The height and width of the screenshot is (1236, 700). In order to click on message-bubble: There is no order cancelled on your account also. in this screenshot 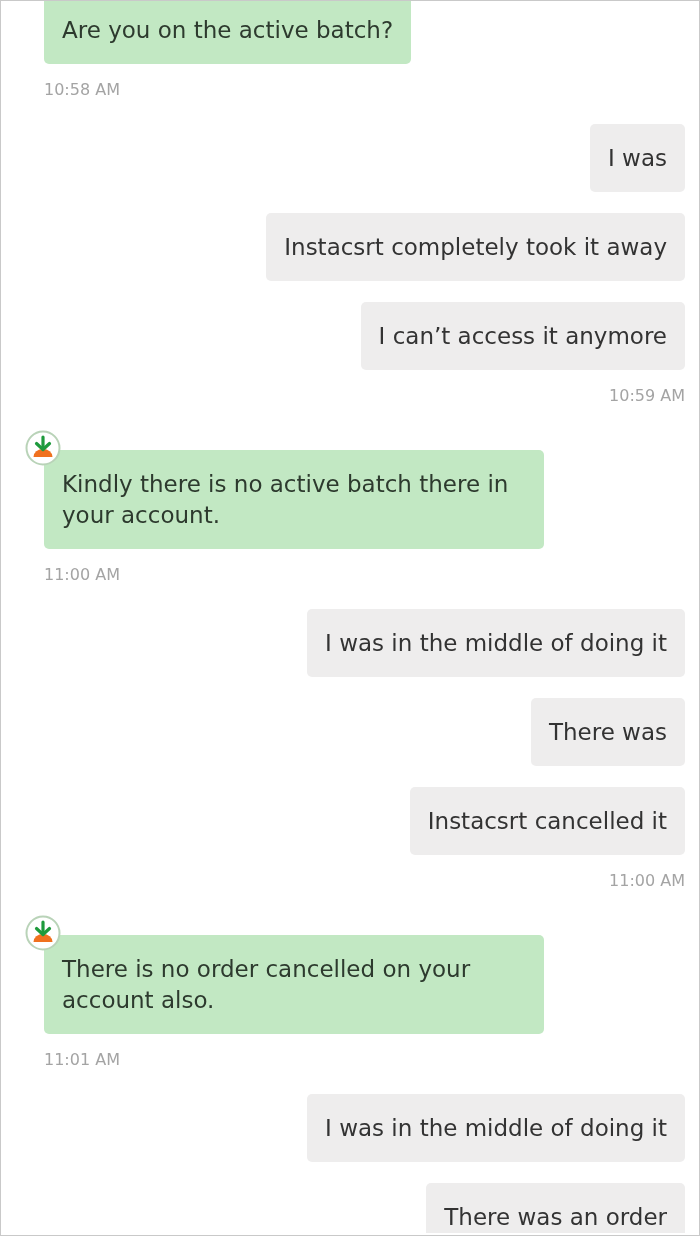, I will do `click(294, 984)`.